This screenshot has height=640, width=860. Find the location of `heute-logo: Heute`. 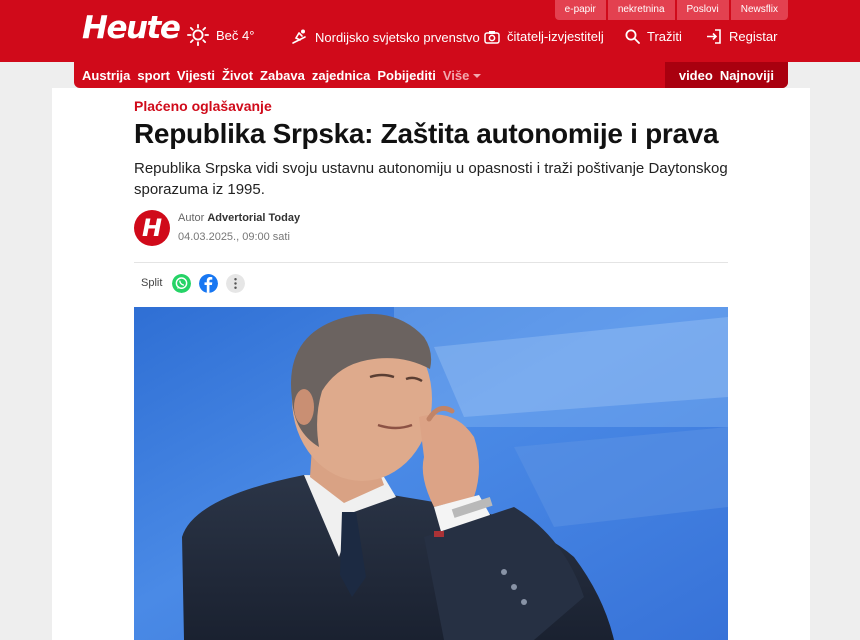

heute-logo: Heute is located at coordinates (131, 28).